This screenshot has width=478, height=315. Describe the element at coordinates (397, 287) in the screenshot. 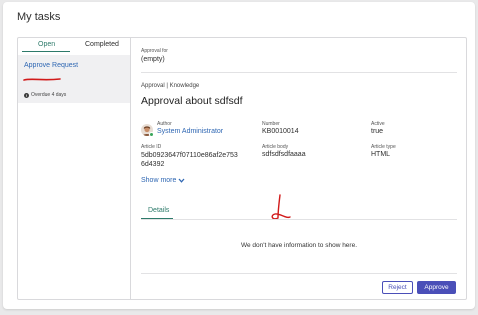

I see `reject-button: Reject` at that location.